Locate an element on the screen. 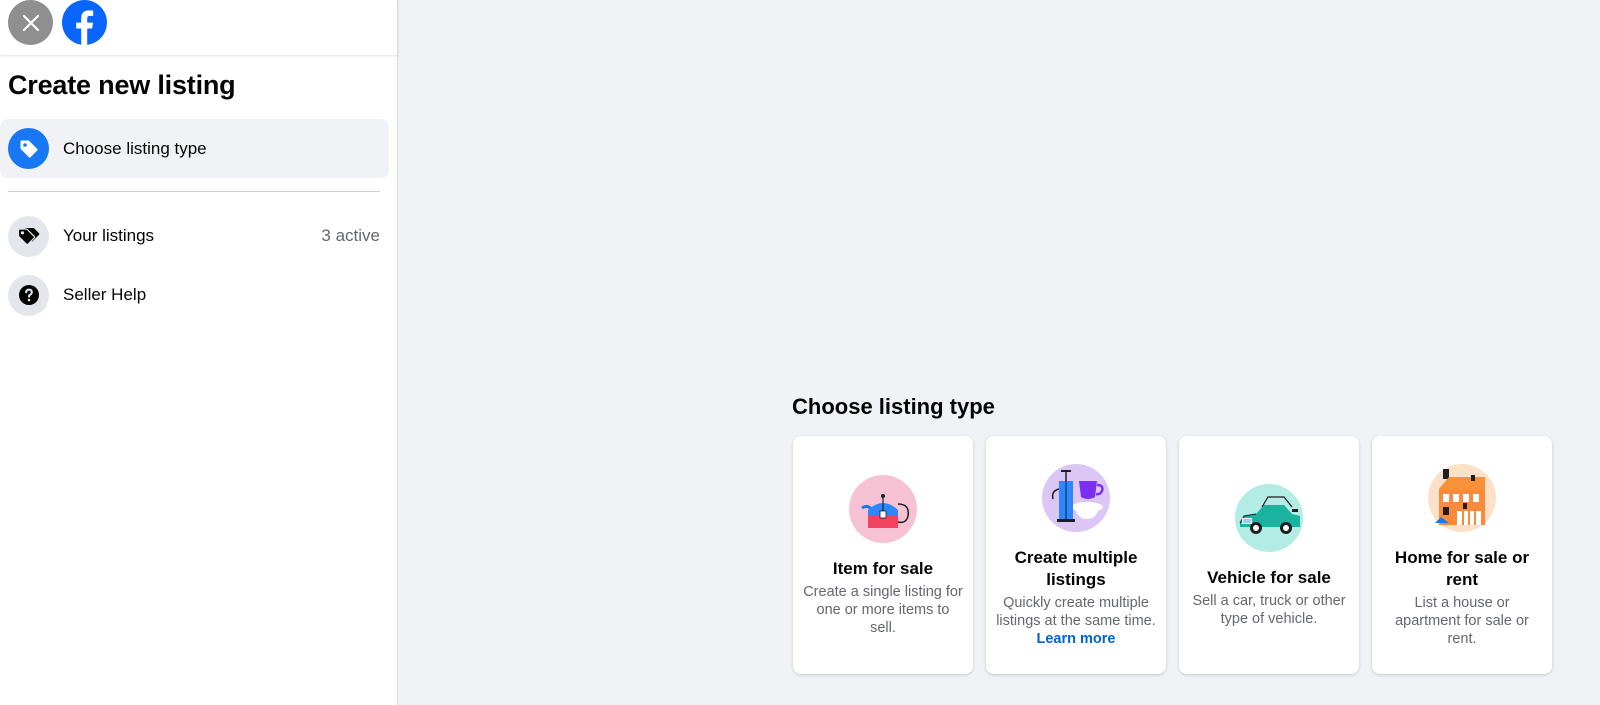 This screenshot has width=1600, height=705. nav-item-your-listings: Your listings 3 active is located at coordinates (194, 236).